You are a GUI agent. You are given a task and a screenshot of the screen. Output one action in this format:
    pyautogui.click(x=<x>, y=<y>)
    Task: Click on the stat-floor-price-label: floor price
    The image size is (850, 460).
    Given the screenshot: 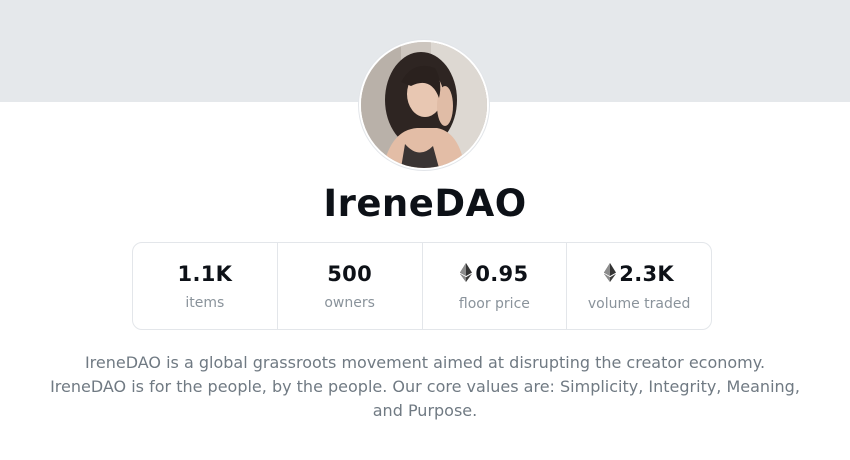 What is the action you would take?
    pyautogui.click(x=494, y=303)
    